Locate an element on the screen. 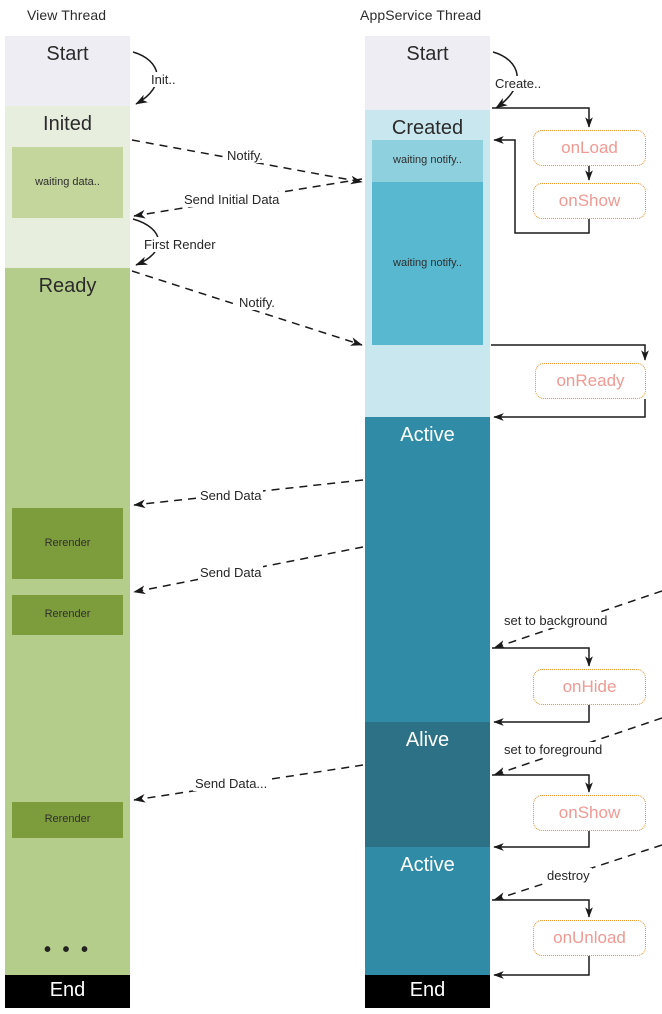 This screenshot has height=1014, width=662. edge-to-onhide is located at coordinates (542, 657).